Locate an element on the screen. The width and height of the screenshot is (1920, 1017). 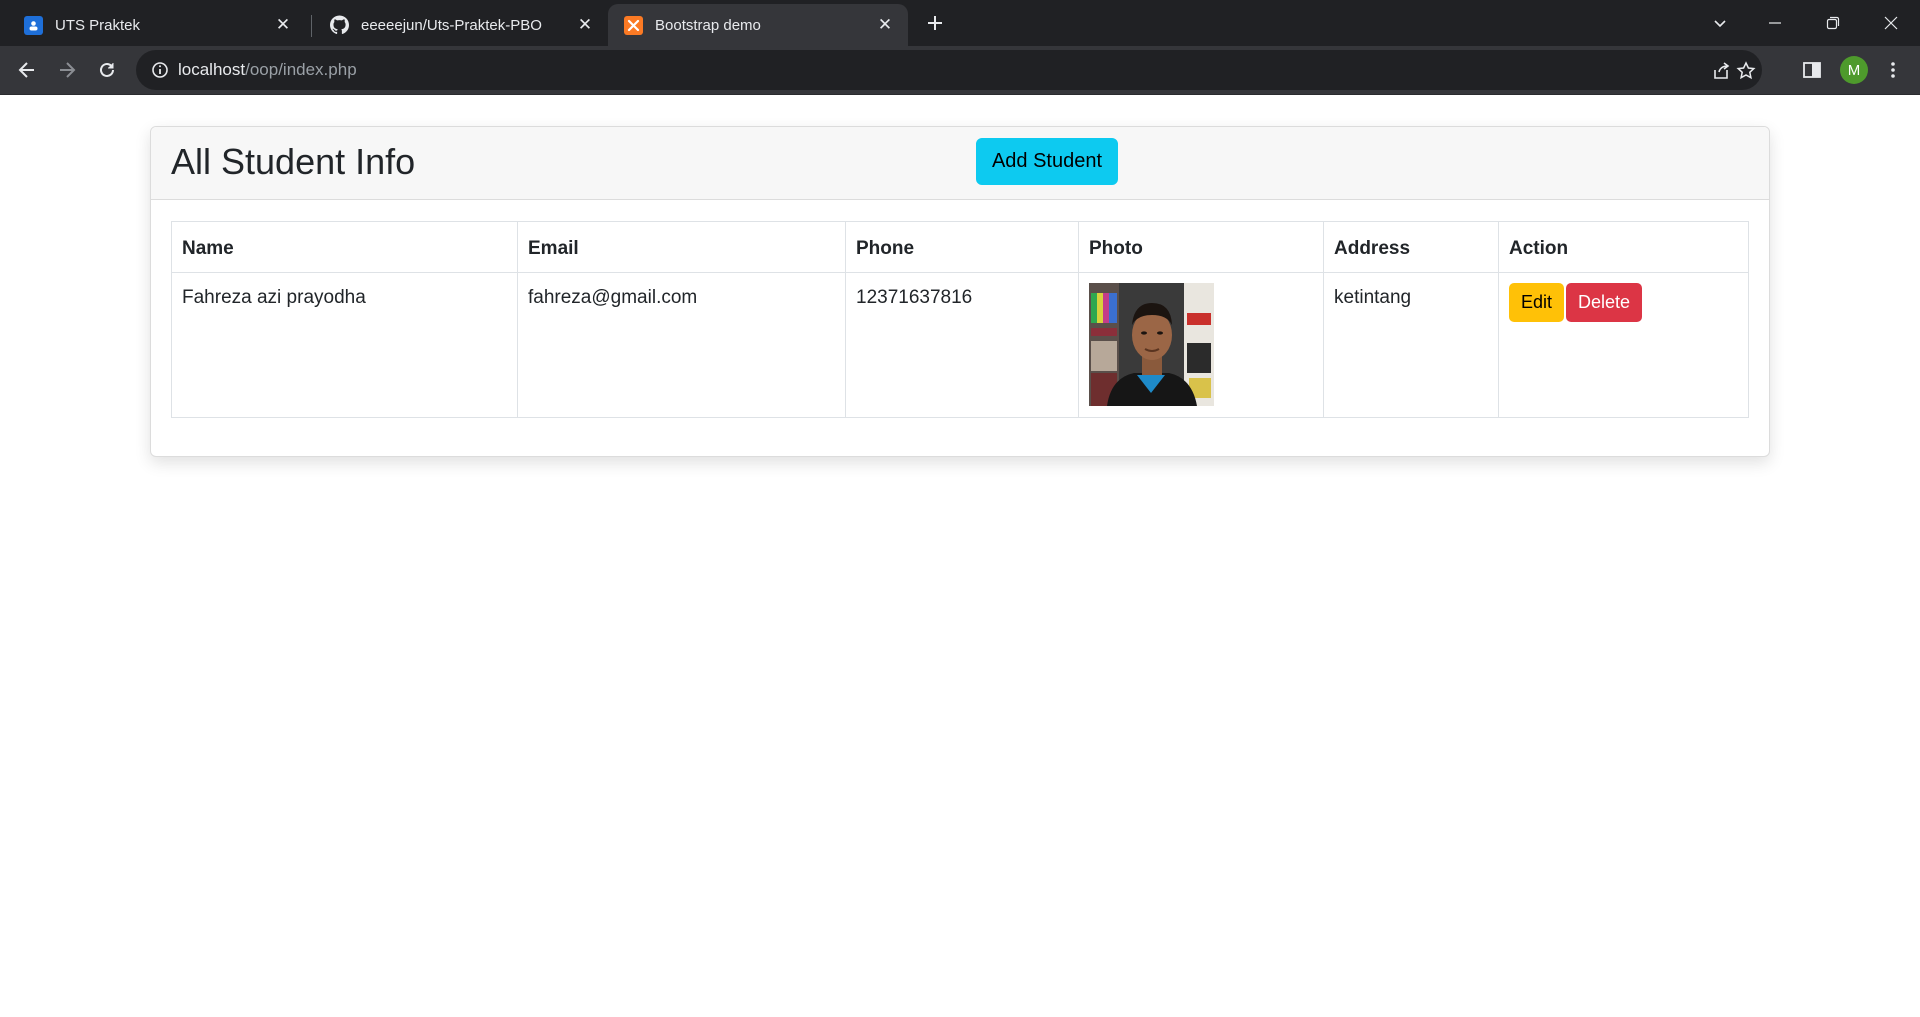
minimize-button is located at coordinates (1775, 23).